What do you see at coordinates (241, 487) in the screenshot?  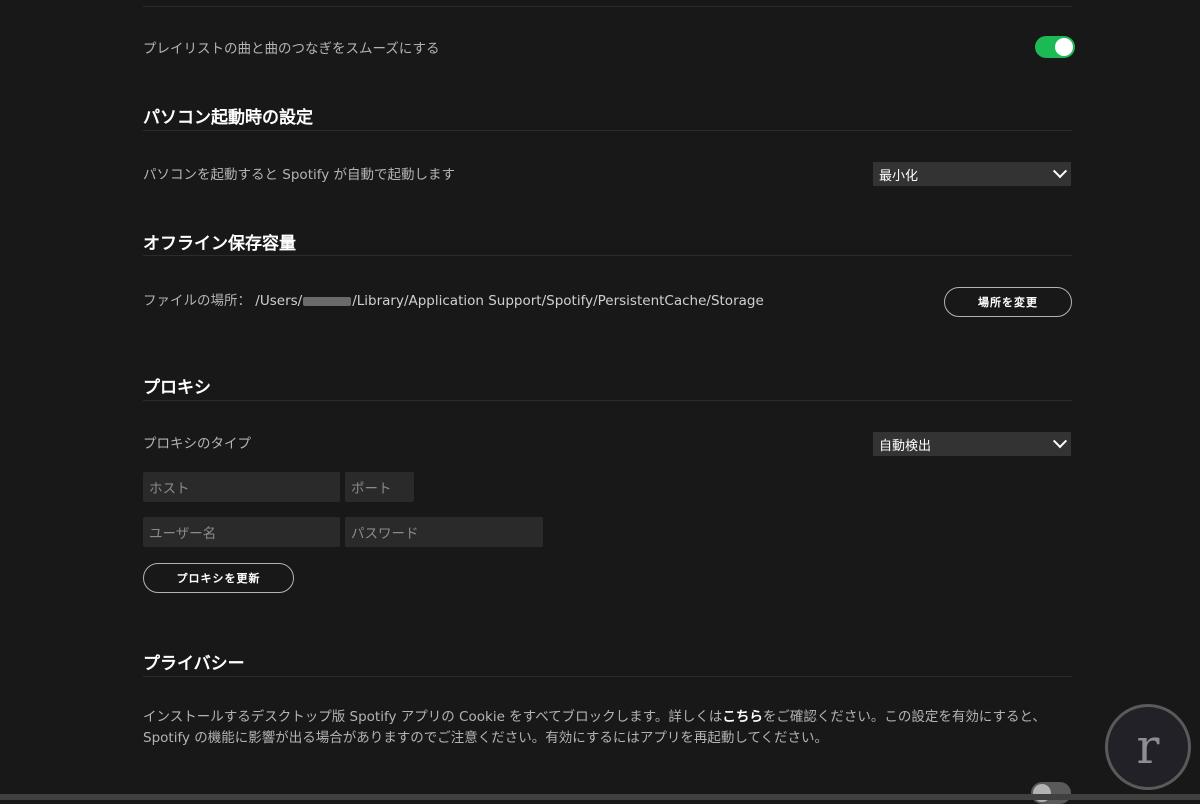 I see `proxy-host-input: ホスト` at bounding box center [241, 487].